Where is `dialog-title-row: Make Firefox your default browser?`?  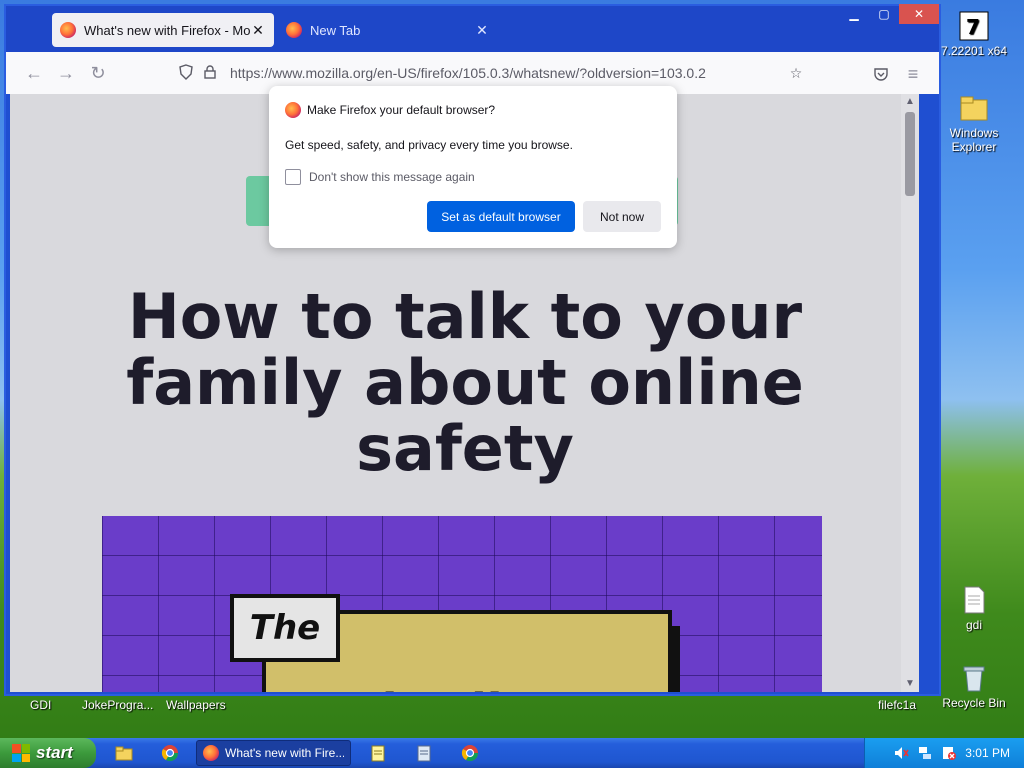 dialog-title-row: Make Firefox your default browser? is located at coordinates (390, 110).